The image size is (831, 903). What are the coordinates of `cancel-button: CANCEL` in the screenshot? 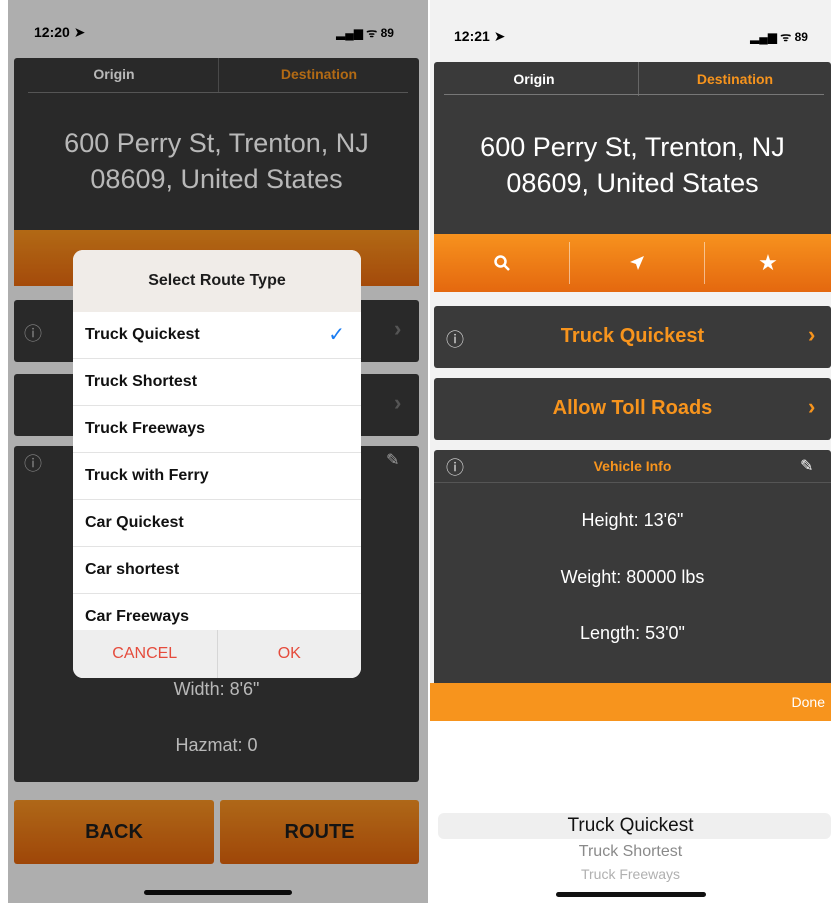 It's located at (145, 654).